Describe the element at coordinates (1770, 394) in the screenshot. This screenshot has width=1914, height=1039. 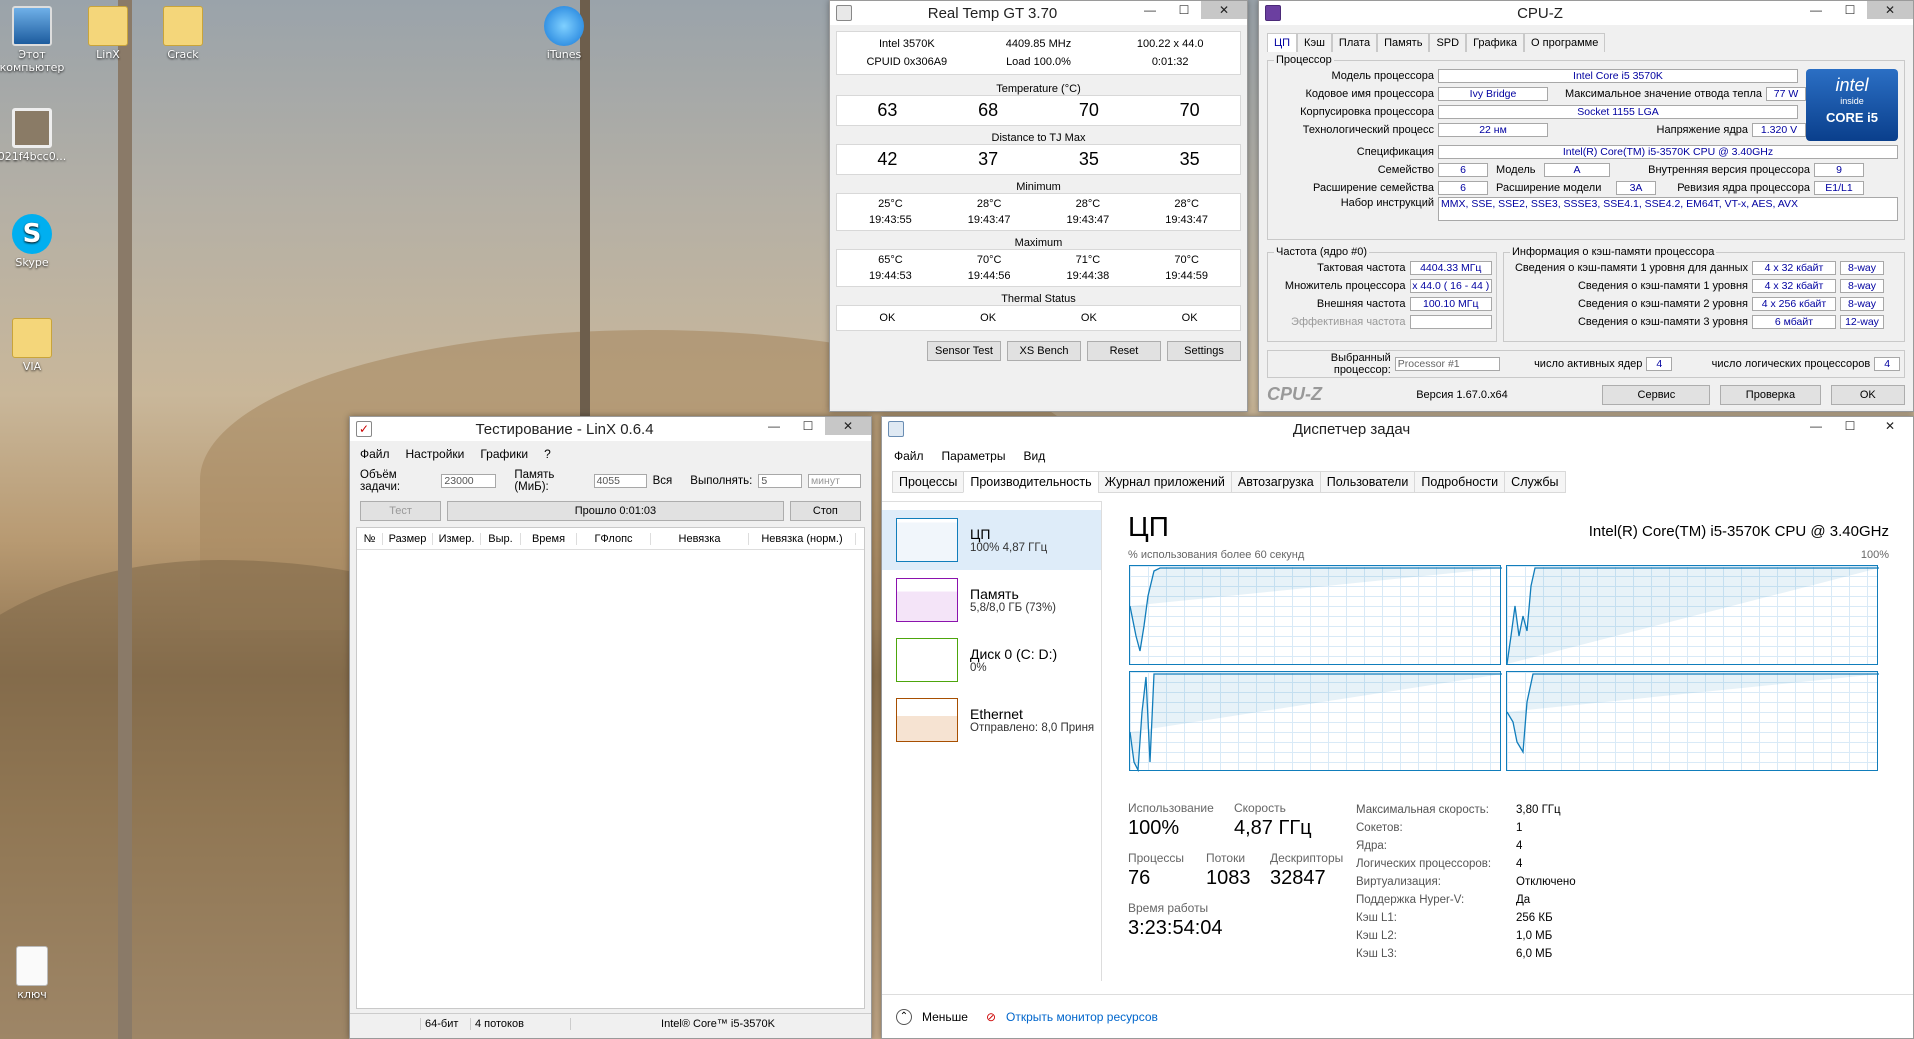
I see `validate-button: Проверка` at that location.